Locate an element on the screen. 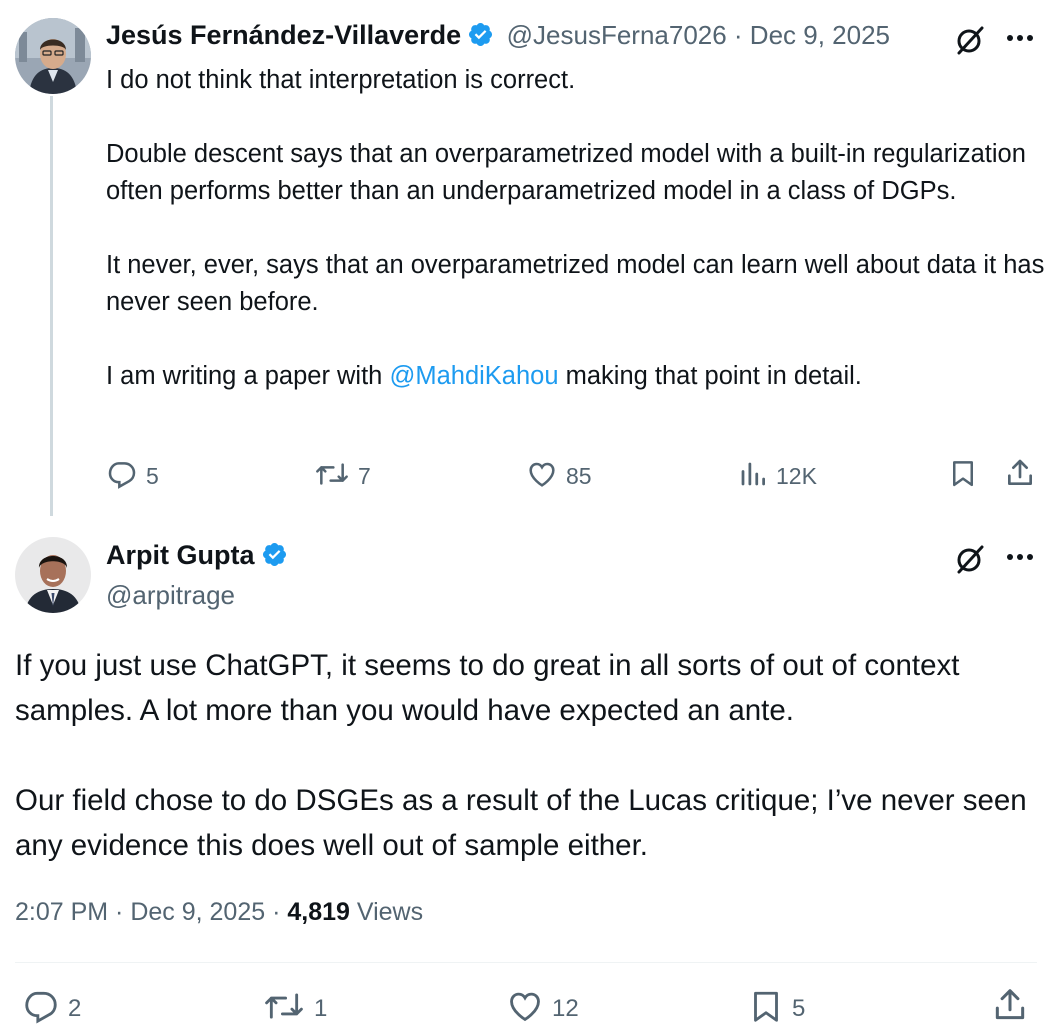  repost-button: 7 is located at coordinates (342, 476).